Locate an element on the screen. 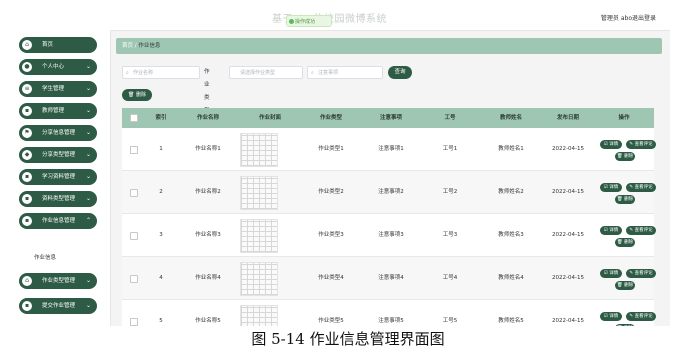  notes-search-input: ⌕ 注意事项 is located at coordinates (345, 72).